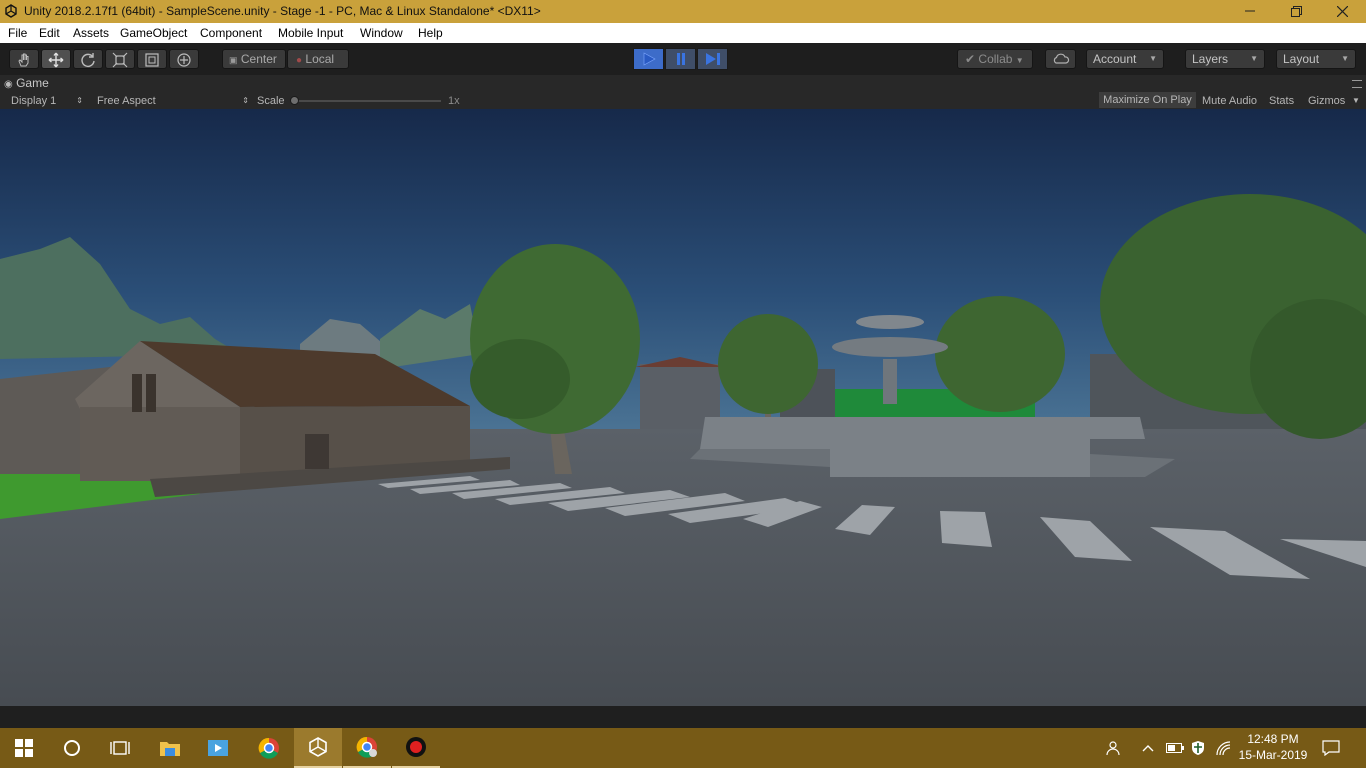 This screenshot has width=1366, height=768. Describe the element at coordinates (151, 393) in the screenshot. I see `window` at that location.